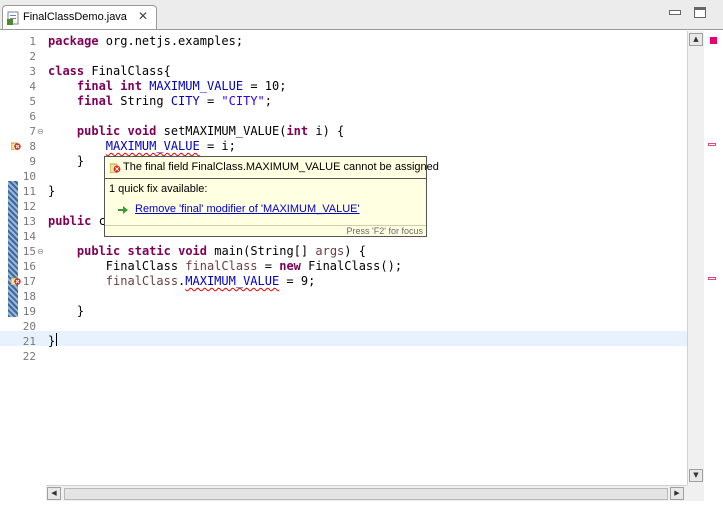 This screenshot has height=506, width=723. I want to click on line-number: 3, so click(32, 71).